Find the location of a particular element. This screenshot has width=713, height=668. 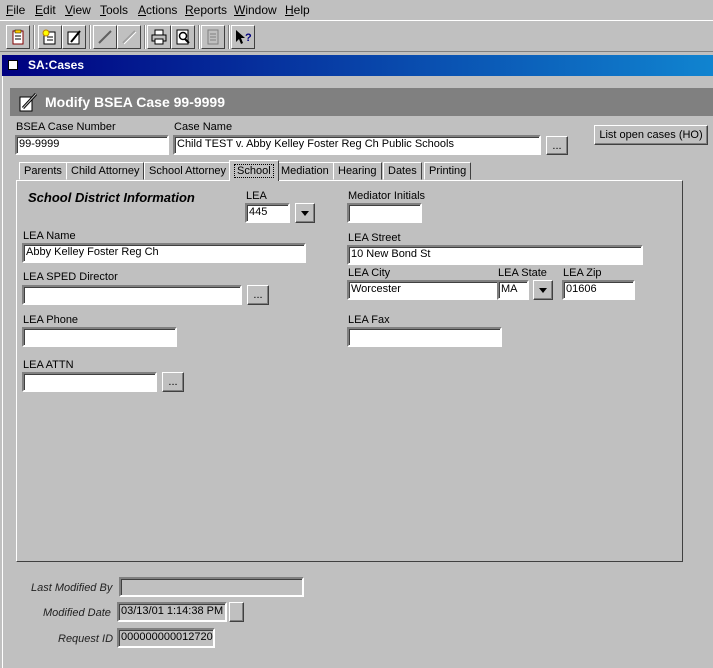

menu-help: Help is located at coordinates (297, 10).